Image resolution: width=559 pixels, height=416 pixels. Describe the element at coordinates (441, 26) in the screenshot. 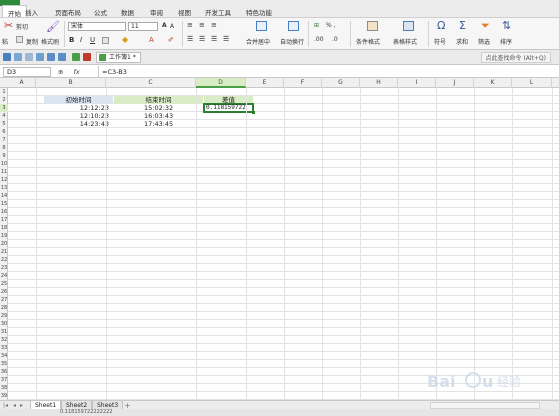

I see `omega-icon: Ω` at that location.